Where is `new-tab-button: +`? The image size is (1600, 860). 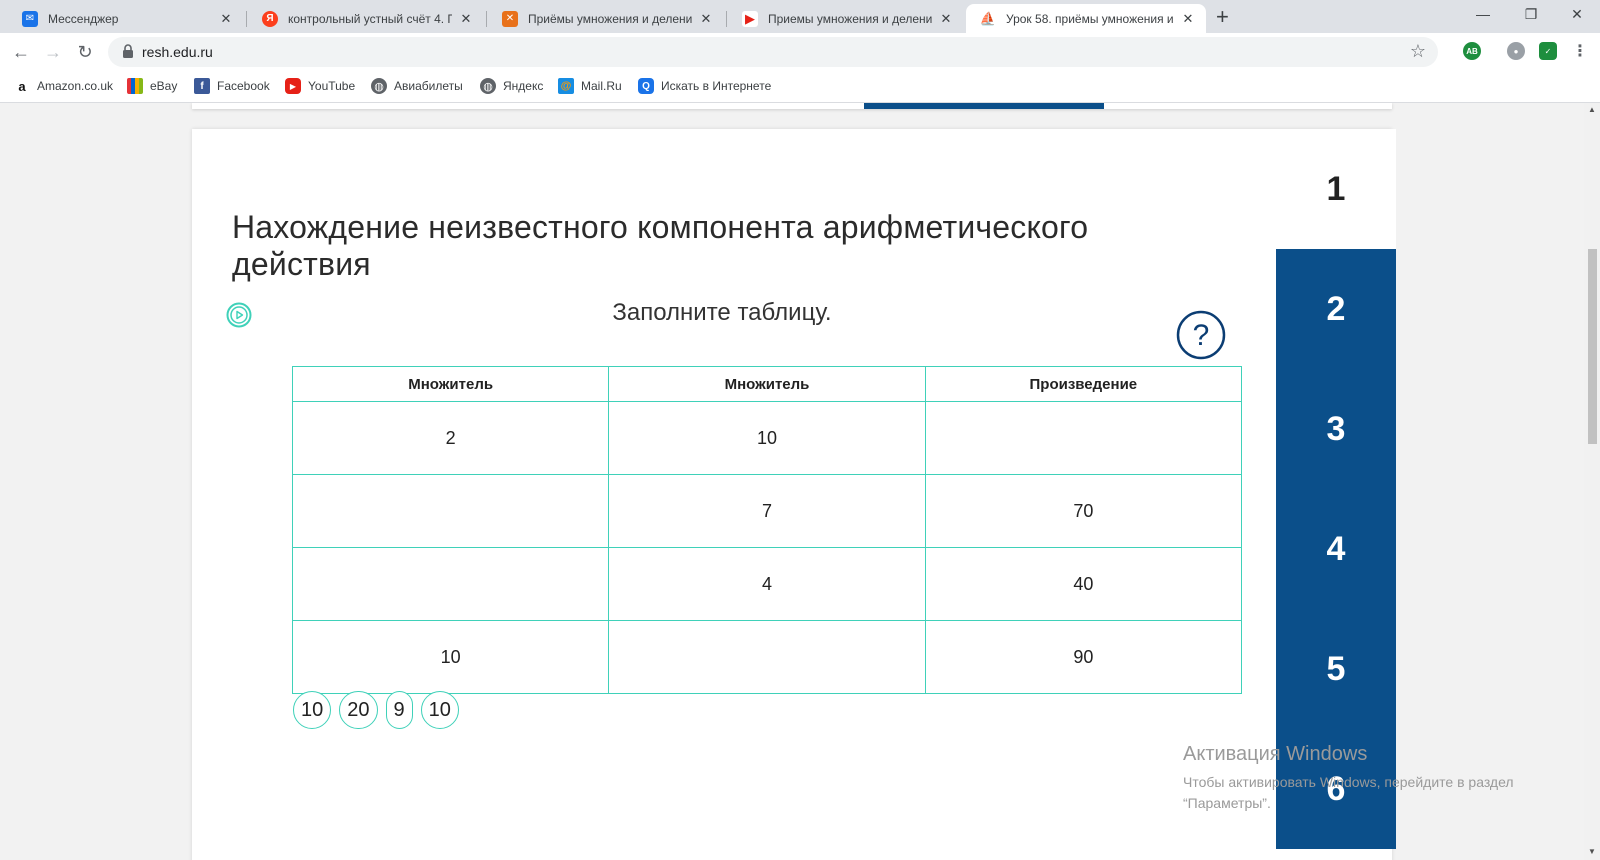 new-tab-button: + is located at coordinates (1222, 17).